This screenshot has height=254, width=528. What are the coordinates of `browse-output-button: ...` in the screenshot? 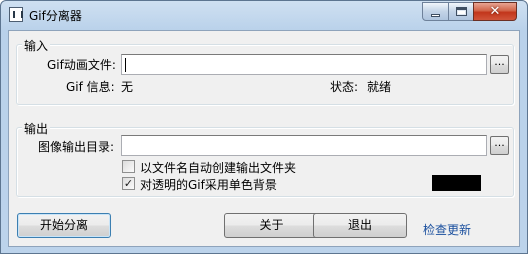 It's located at (499, 145).